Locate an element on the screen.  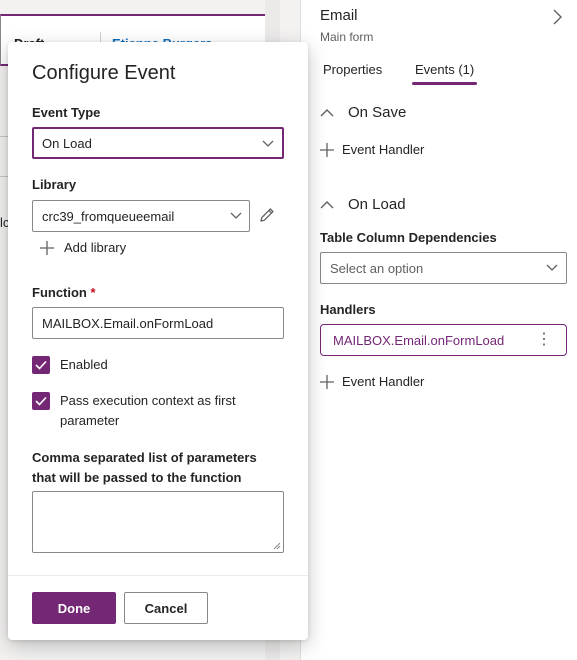
function-label: Function * is located at coordinates (64, 292).